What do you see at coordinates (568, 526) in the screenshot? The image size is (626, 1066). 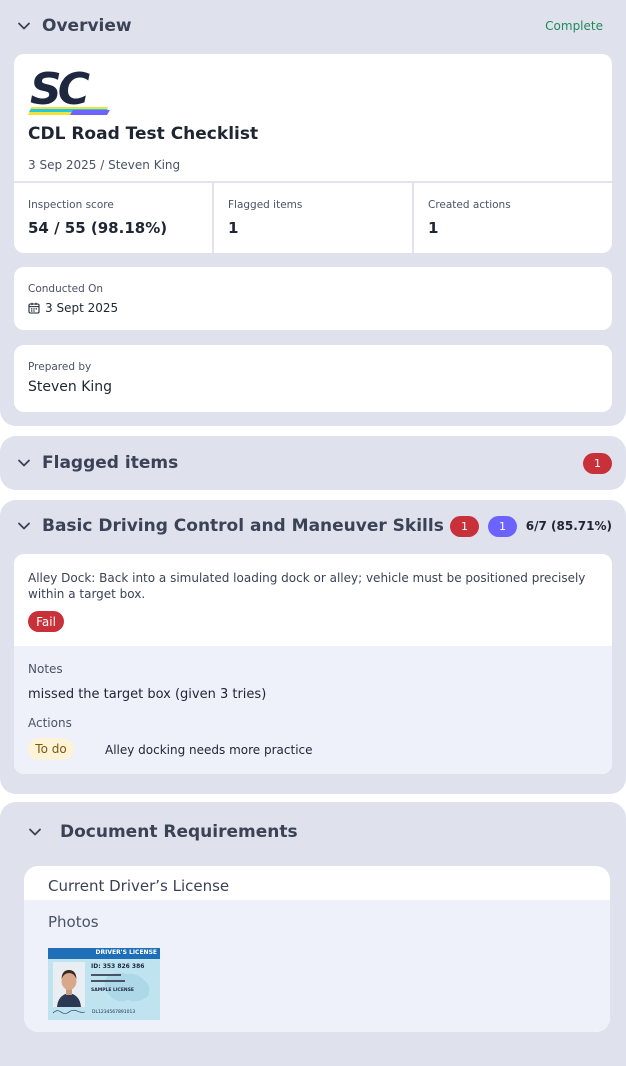 I see `section-score: 6/7 (85.71%)` at bounding box center [568, 526].